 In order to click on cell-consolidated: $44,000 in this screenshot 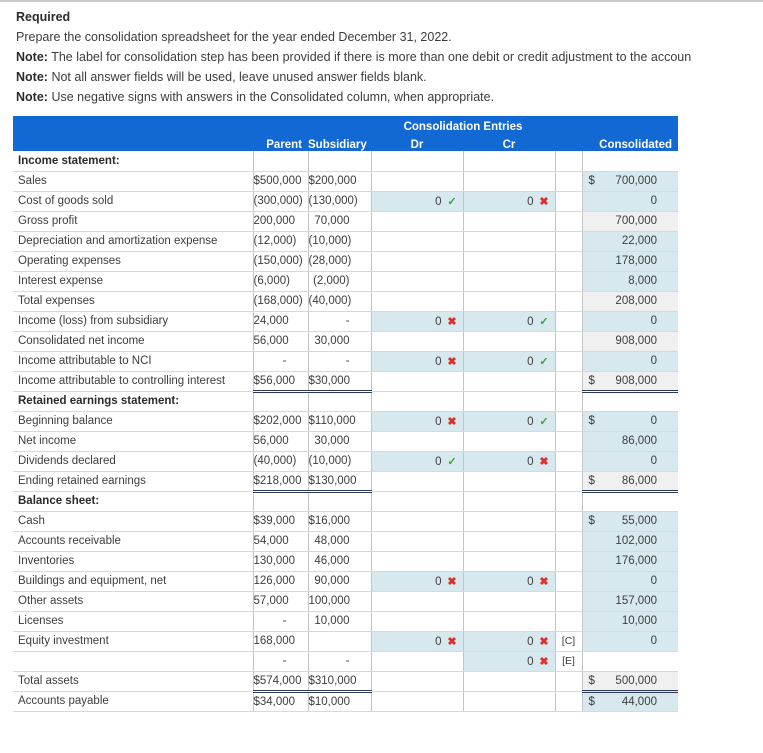, I will do `click(630, 701)`.